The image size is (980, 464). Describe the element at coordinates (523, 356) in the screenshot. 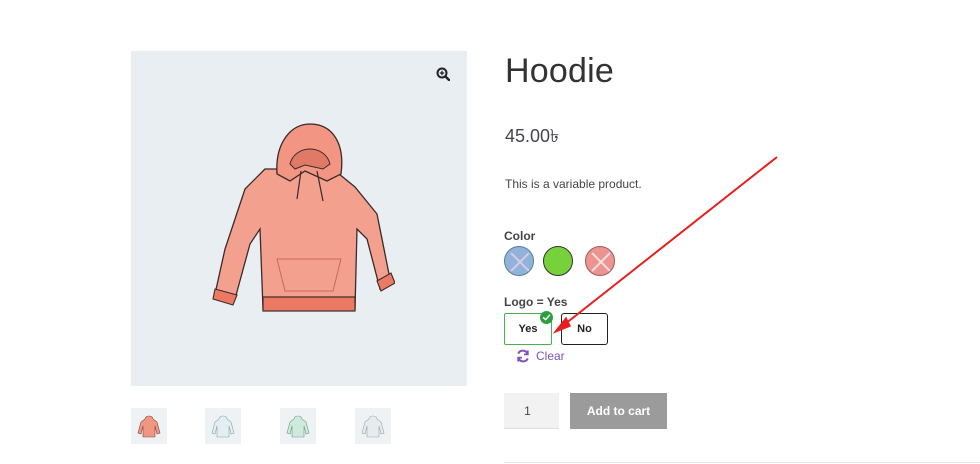

I see `refresh-icon` at that location.